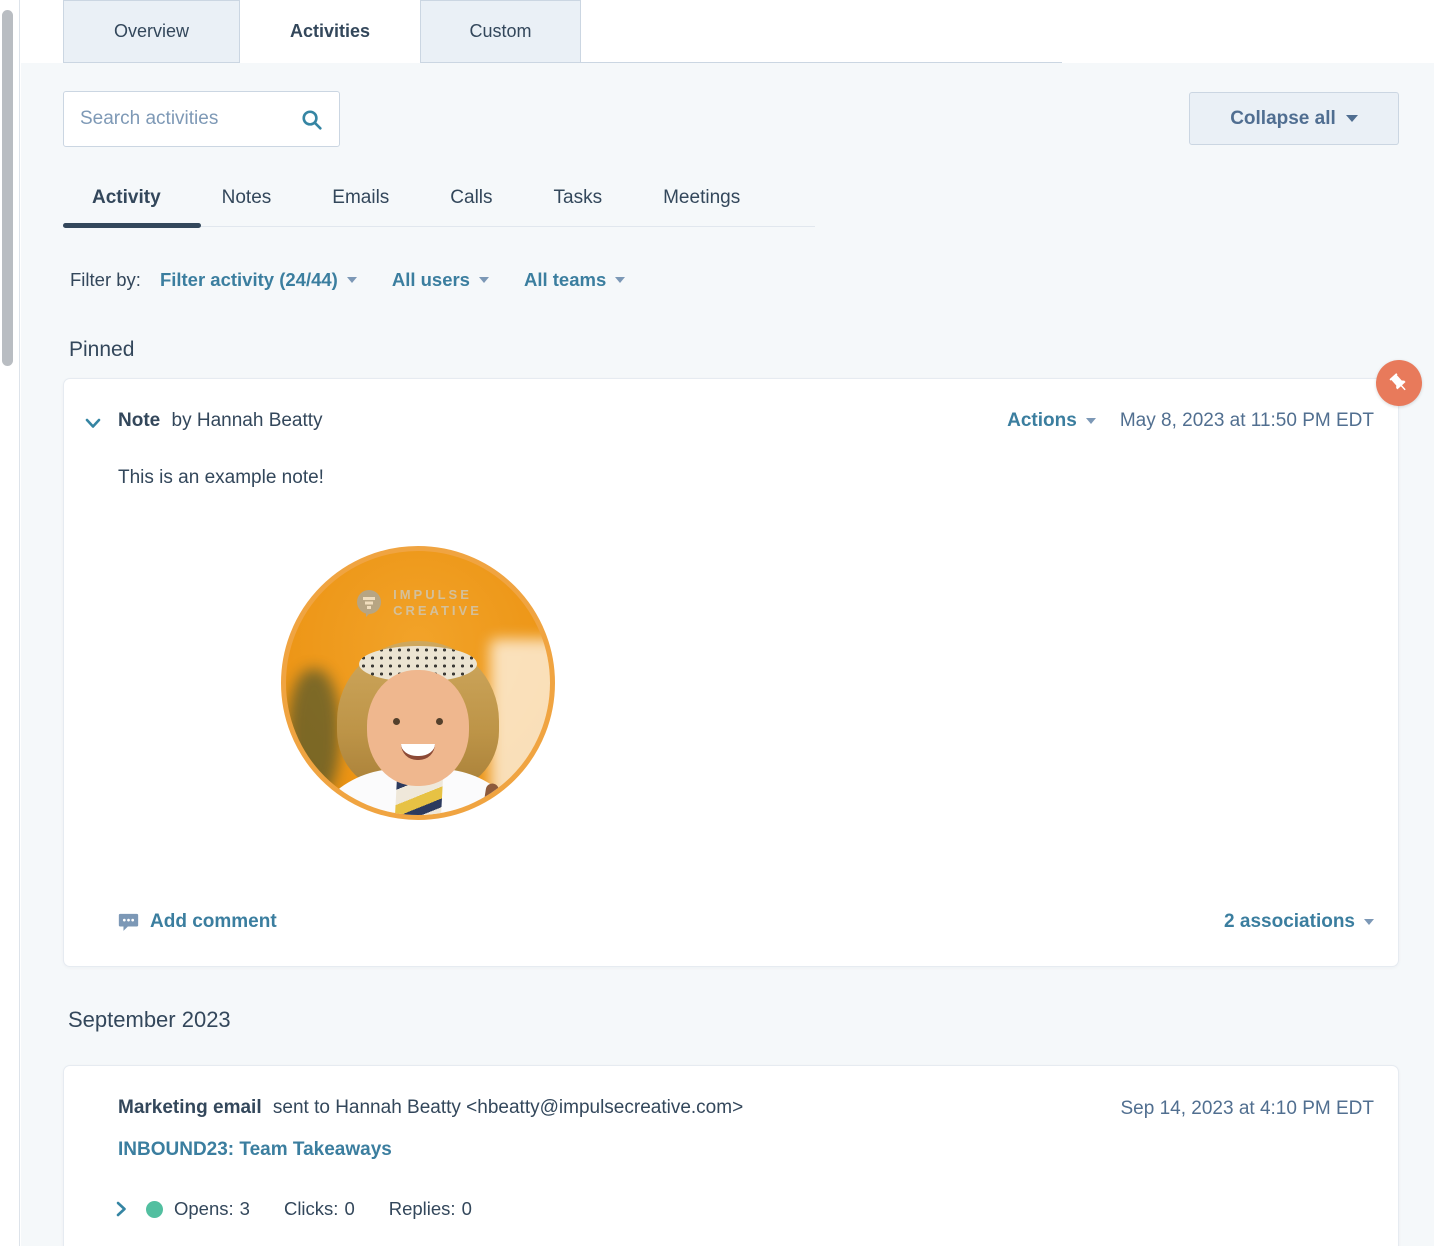 This screenshot has height=1246, width=1434. I want to click on activity-filter-label: Filter activity (24/44), so click(248, 279).